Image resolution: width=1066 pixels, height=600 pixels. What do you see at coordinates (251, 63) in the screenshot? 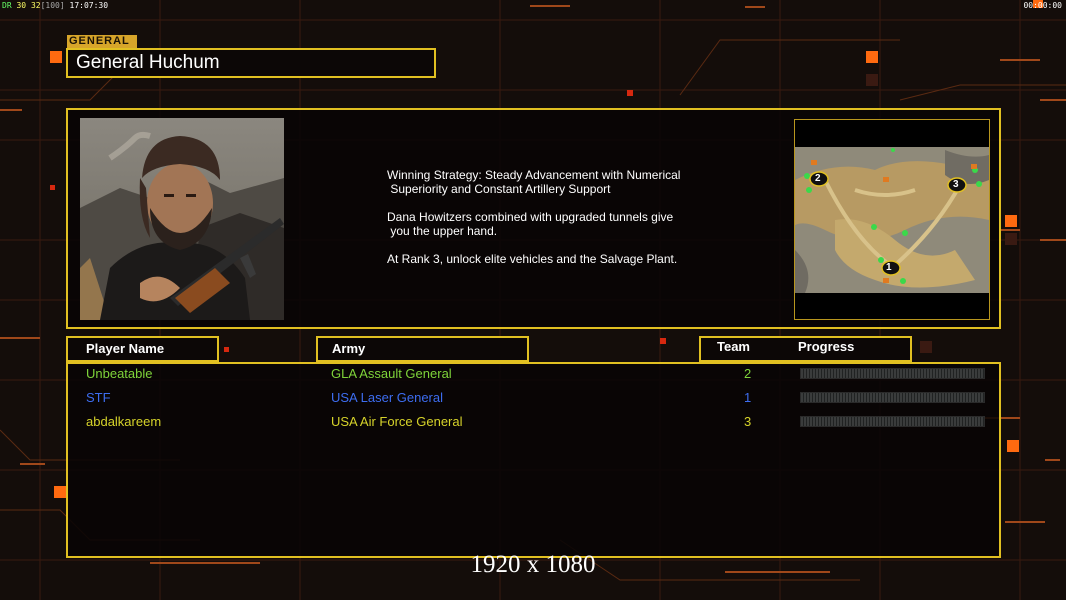
I see `general-name-title: General Huchum` at bounding box center [251, 63].